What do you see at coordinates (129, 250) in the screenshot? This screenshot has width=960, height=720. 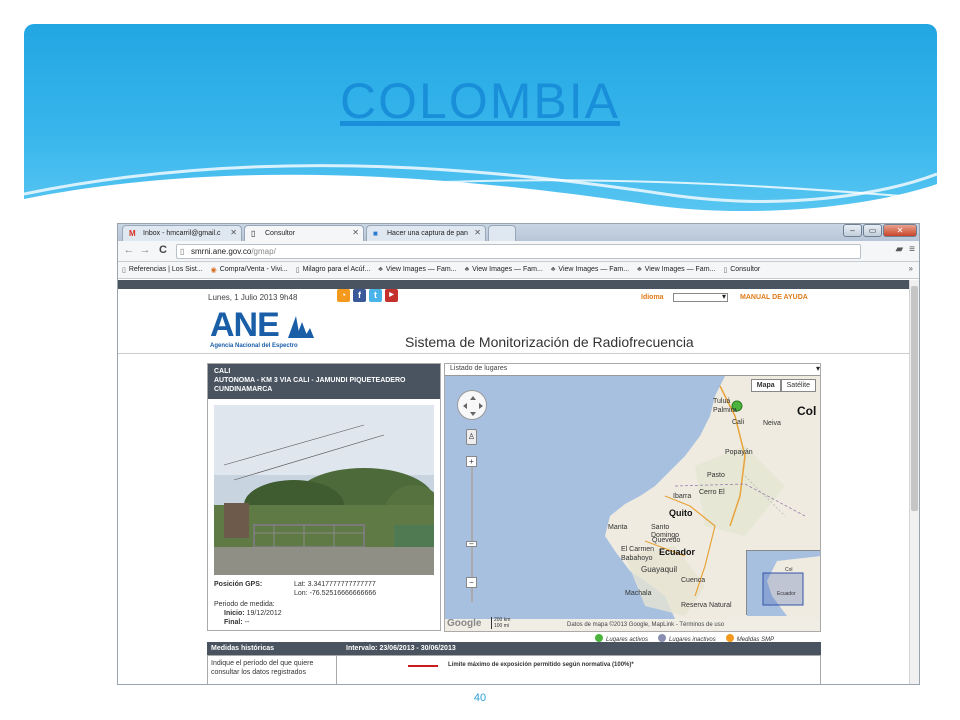 I see `back-icon: ←` at bounding box center [129, 250].